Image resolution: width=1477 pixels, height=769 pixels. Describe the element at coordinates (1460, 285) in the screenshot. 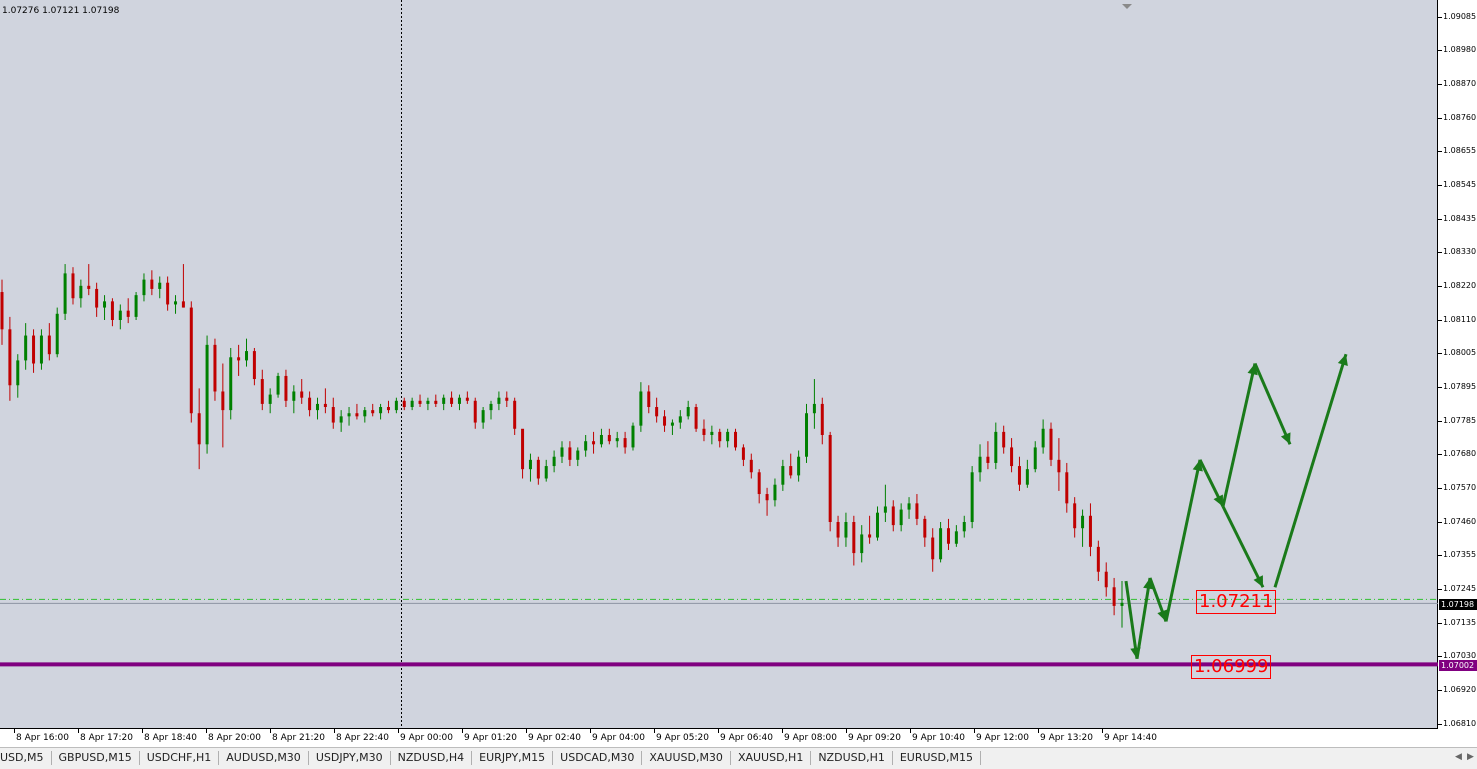

I see `price-axis-label: 1.08220` at that location.